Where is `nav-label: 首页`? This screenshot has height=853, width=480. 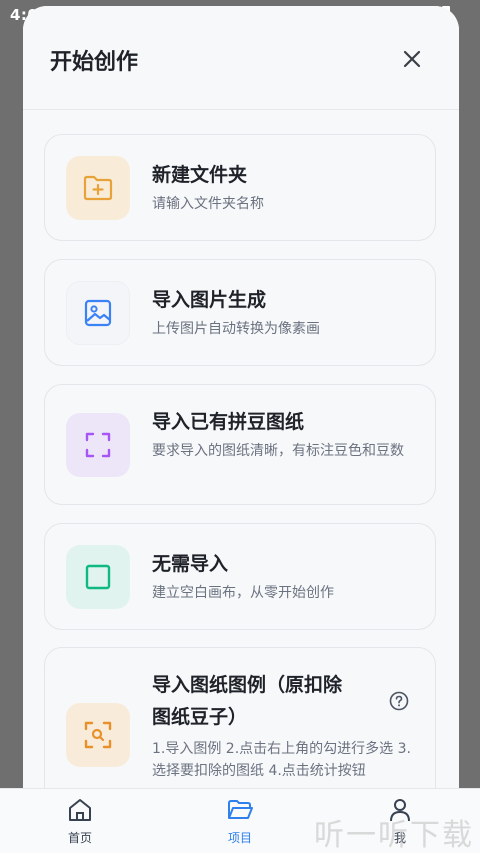
nav-label: 首页 is located at coordinates (79, 838).